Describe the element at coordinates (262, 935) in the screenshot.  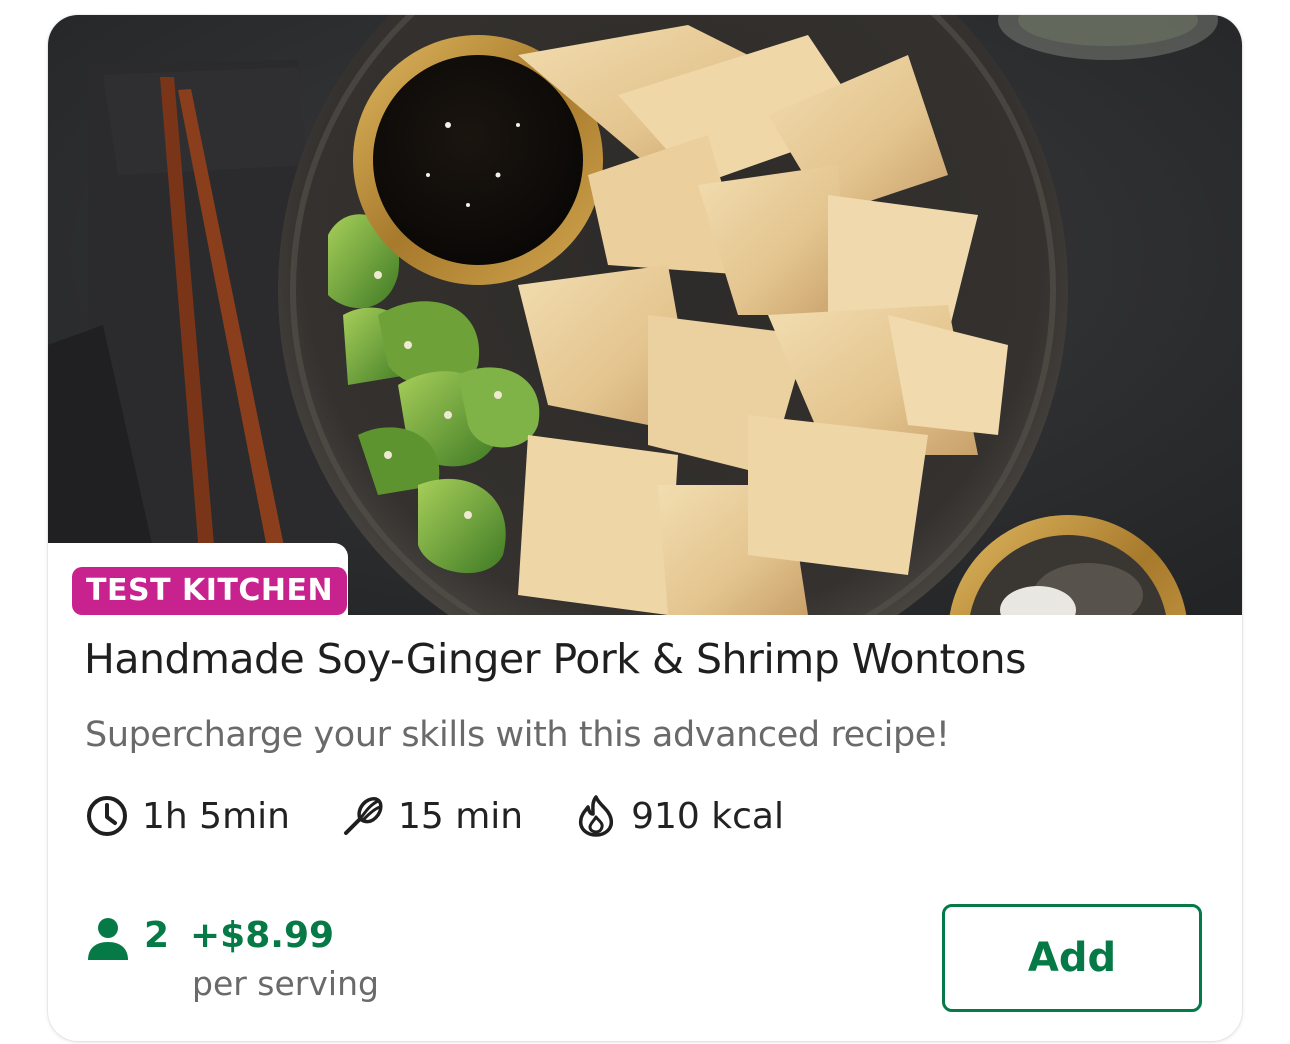
I see `price-value: +$8.99` at that location.